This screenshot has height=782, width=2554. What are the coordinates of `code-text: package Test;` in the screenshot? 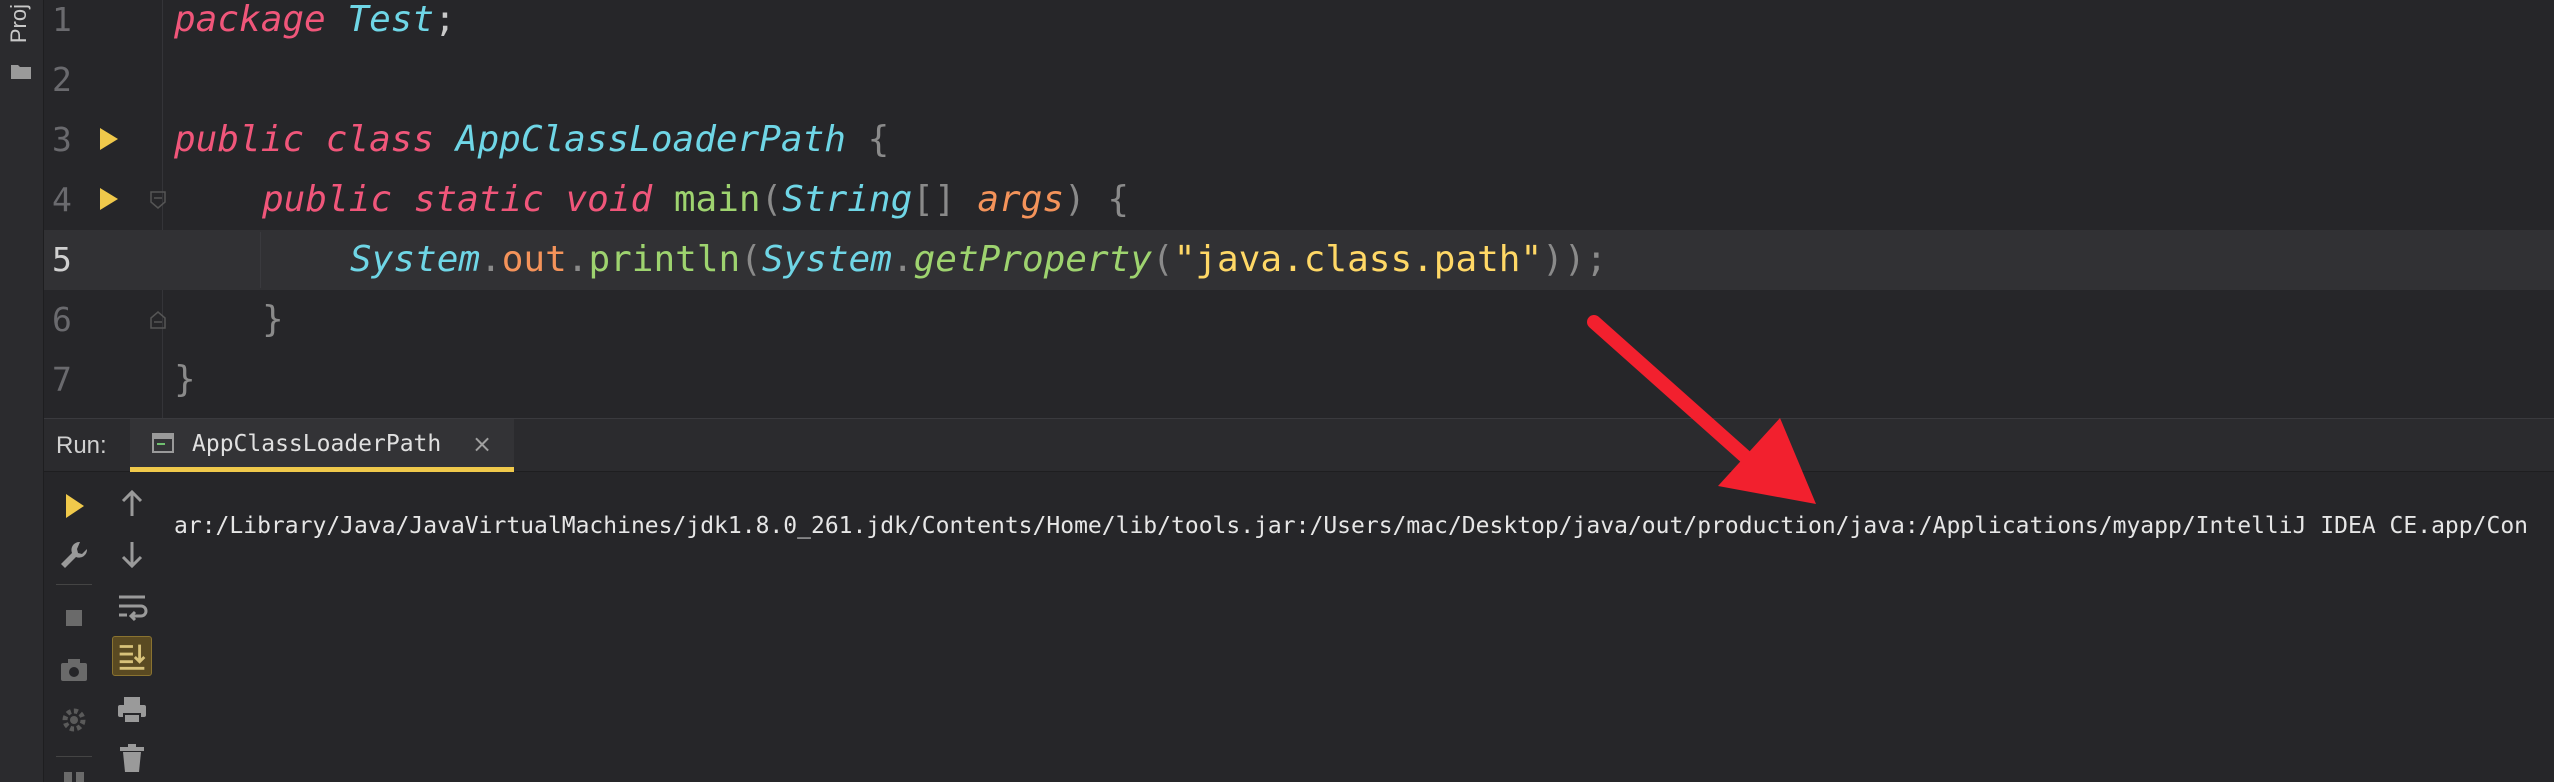 It's located at (315, 25).